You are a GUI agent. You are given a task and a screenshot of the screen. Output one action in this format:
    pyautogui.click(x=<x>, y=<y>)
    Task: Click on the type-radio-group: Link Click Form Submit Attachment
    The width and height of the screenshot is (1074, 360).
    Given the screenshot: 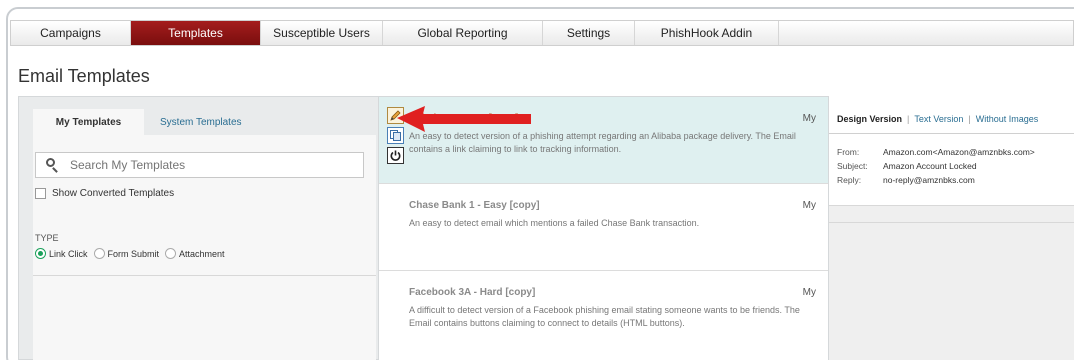 What is the action you would take?
    pyautogui.click(x=133, y=253)
    